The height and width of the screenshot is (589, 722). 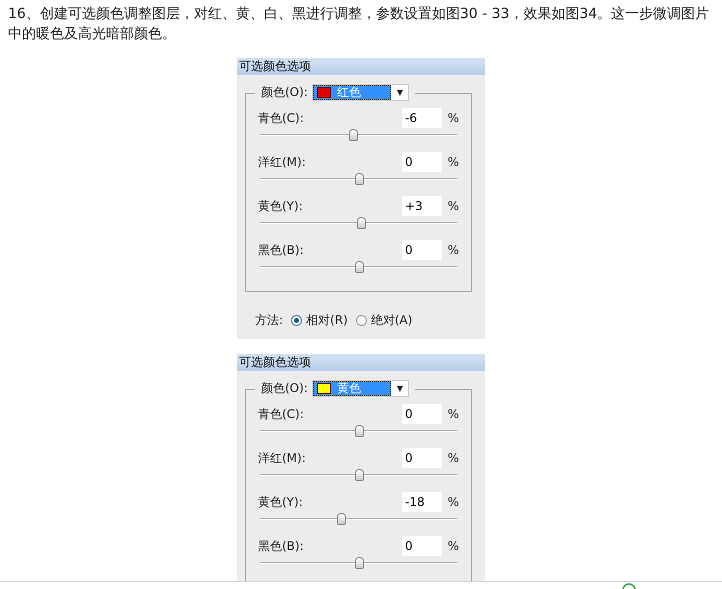 I want to click on radio-label: 绝对(A), so click(x=391, y=320).